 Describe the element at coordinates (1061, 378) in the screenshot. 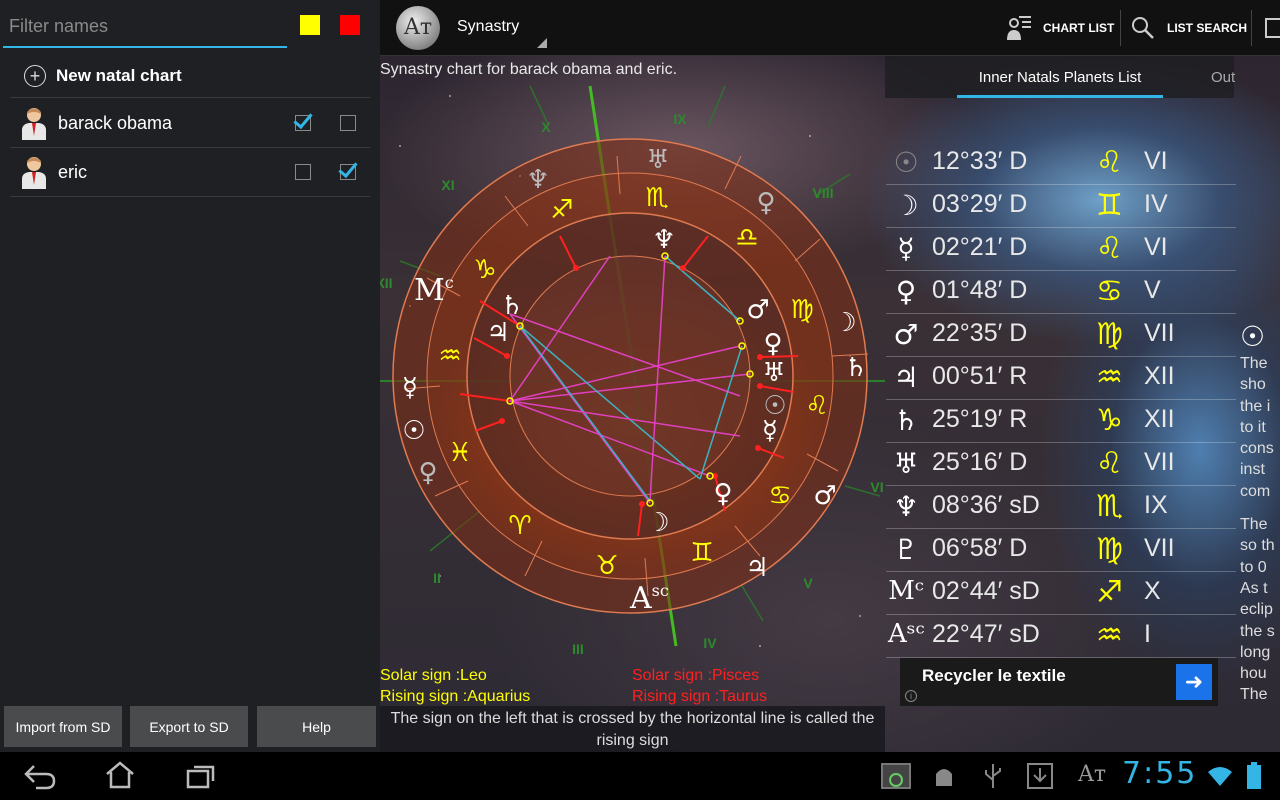

I see `planet-row: ♃ 00°51′ R ♒ XII` at that location.